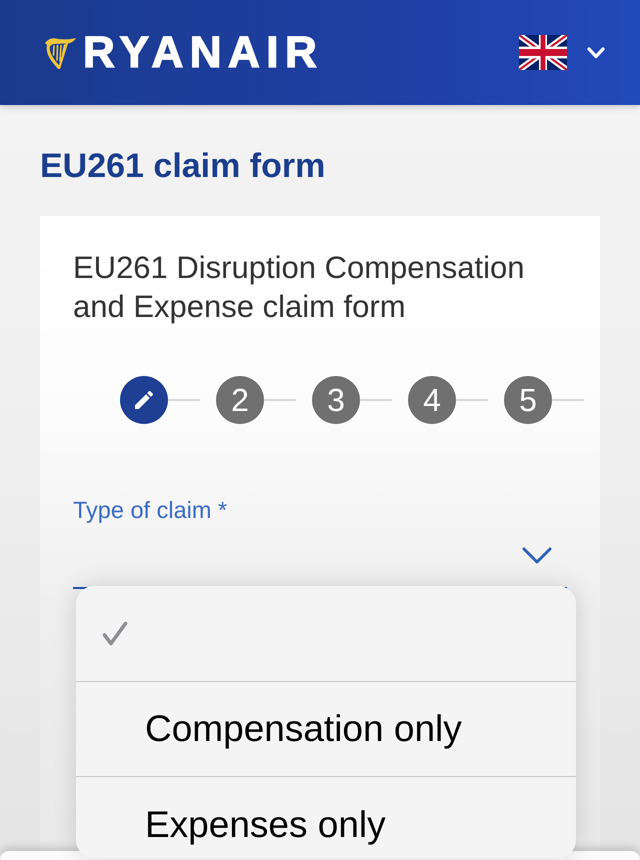  I want to click on step-indicator: 2, so click(240, 400).